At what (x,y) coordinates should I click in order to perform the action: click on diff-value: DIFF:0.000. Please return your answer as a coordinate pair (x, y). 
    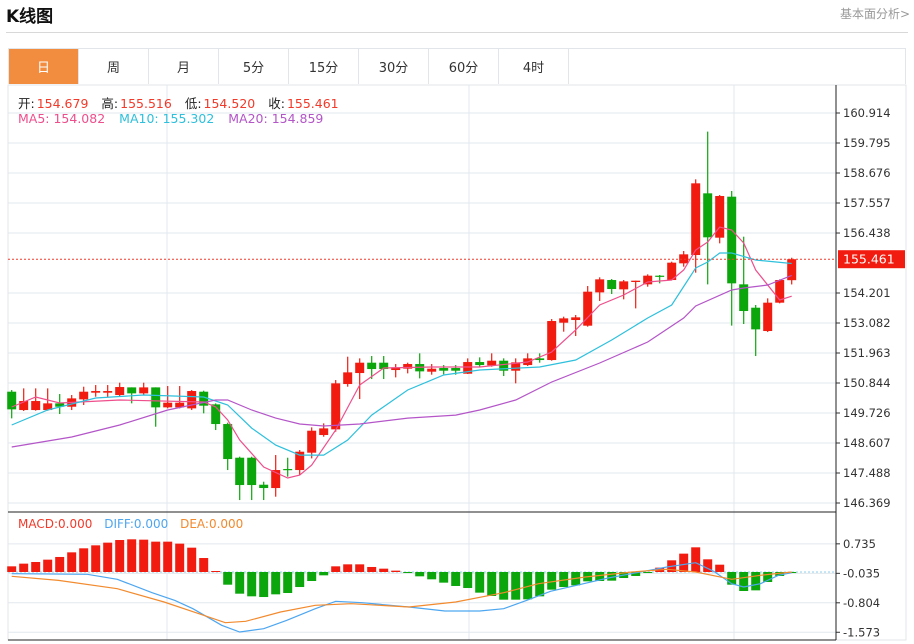
    Looking at the image, I should click on (136, 524).